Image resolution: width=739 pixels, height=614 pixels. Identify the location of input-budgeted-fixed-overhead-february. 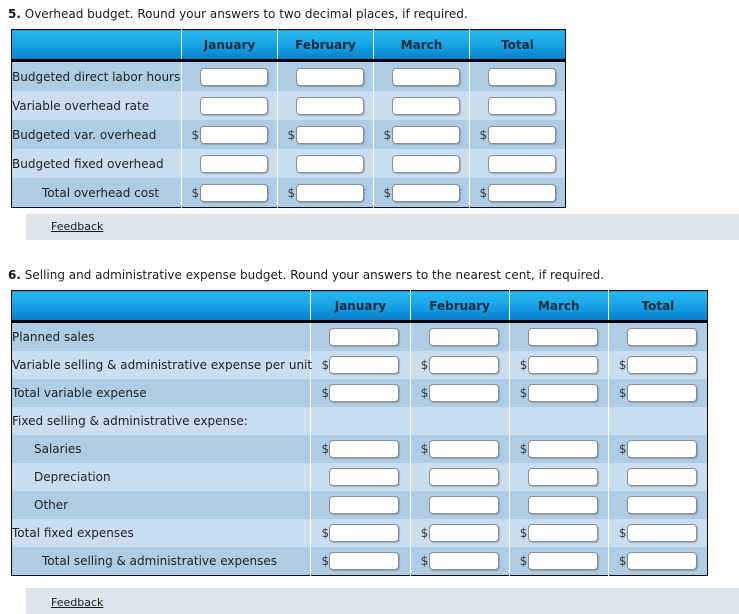
(329, 163).